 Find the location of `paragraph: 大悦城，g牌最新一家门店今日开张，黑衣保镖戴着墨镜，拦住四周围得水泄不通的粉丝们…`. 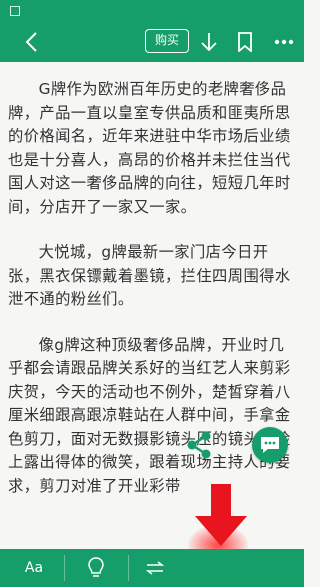

paragraph: 大悦城，g牌最新一家门店今日开张，黑衣保镖戴着墨镜，拦住四周围得水泄不通的粉丝们… is located at coordinates (149, 275).